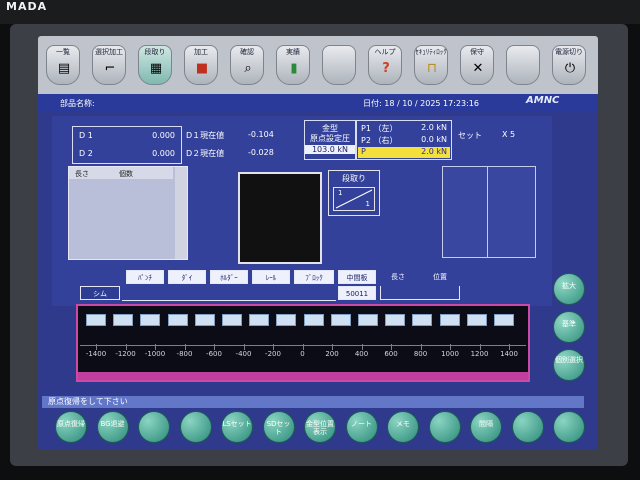  Describe the element at coordinates (543, 100) in the screenshot. I see `amnc-logo: AMNC` at that location.